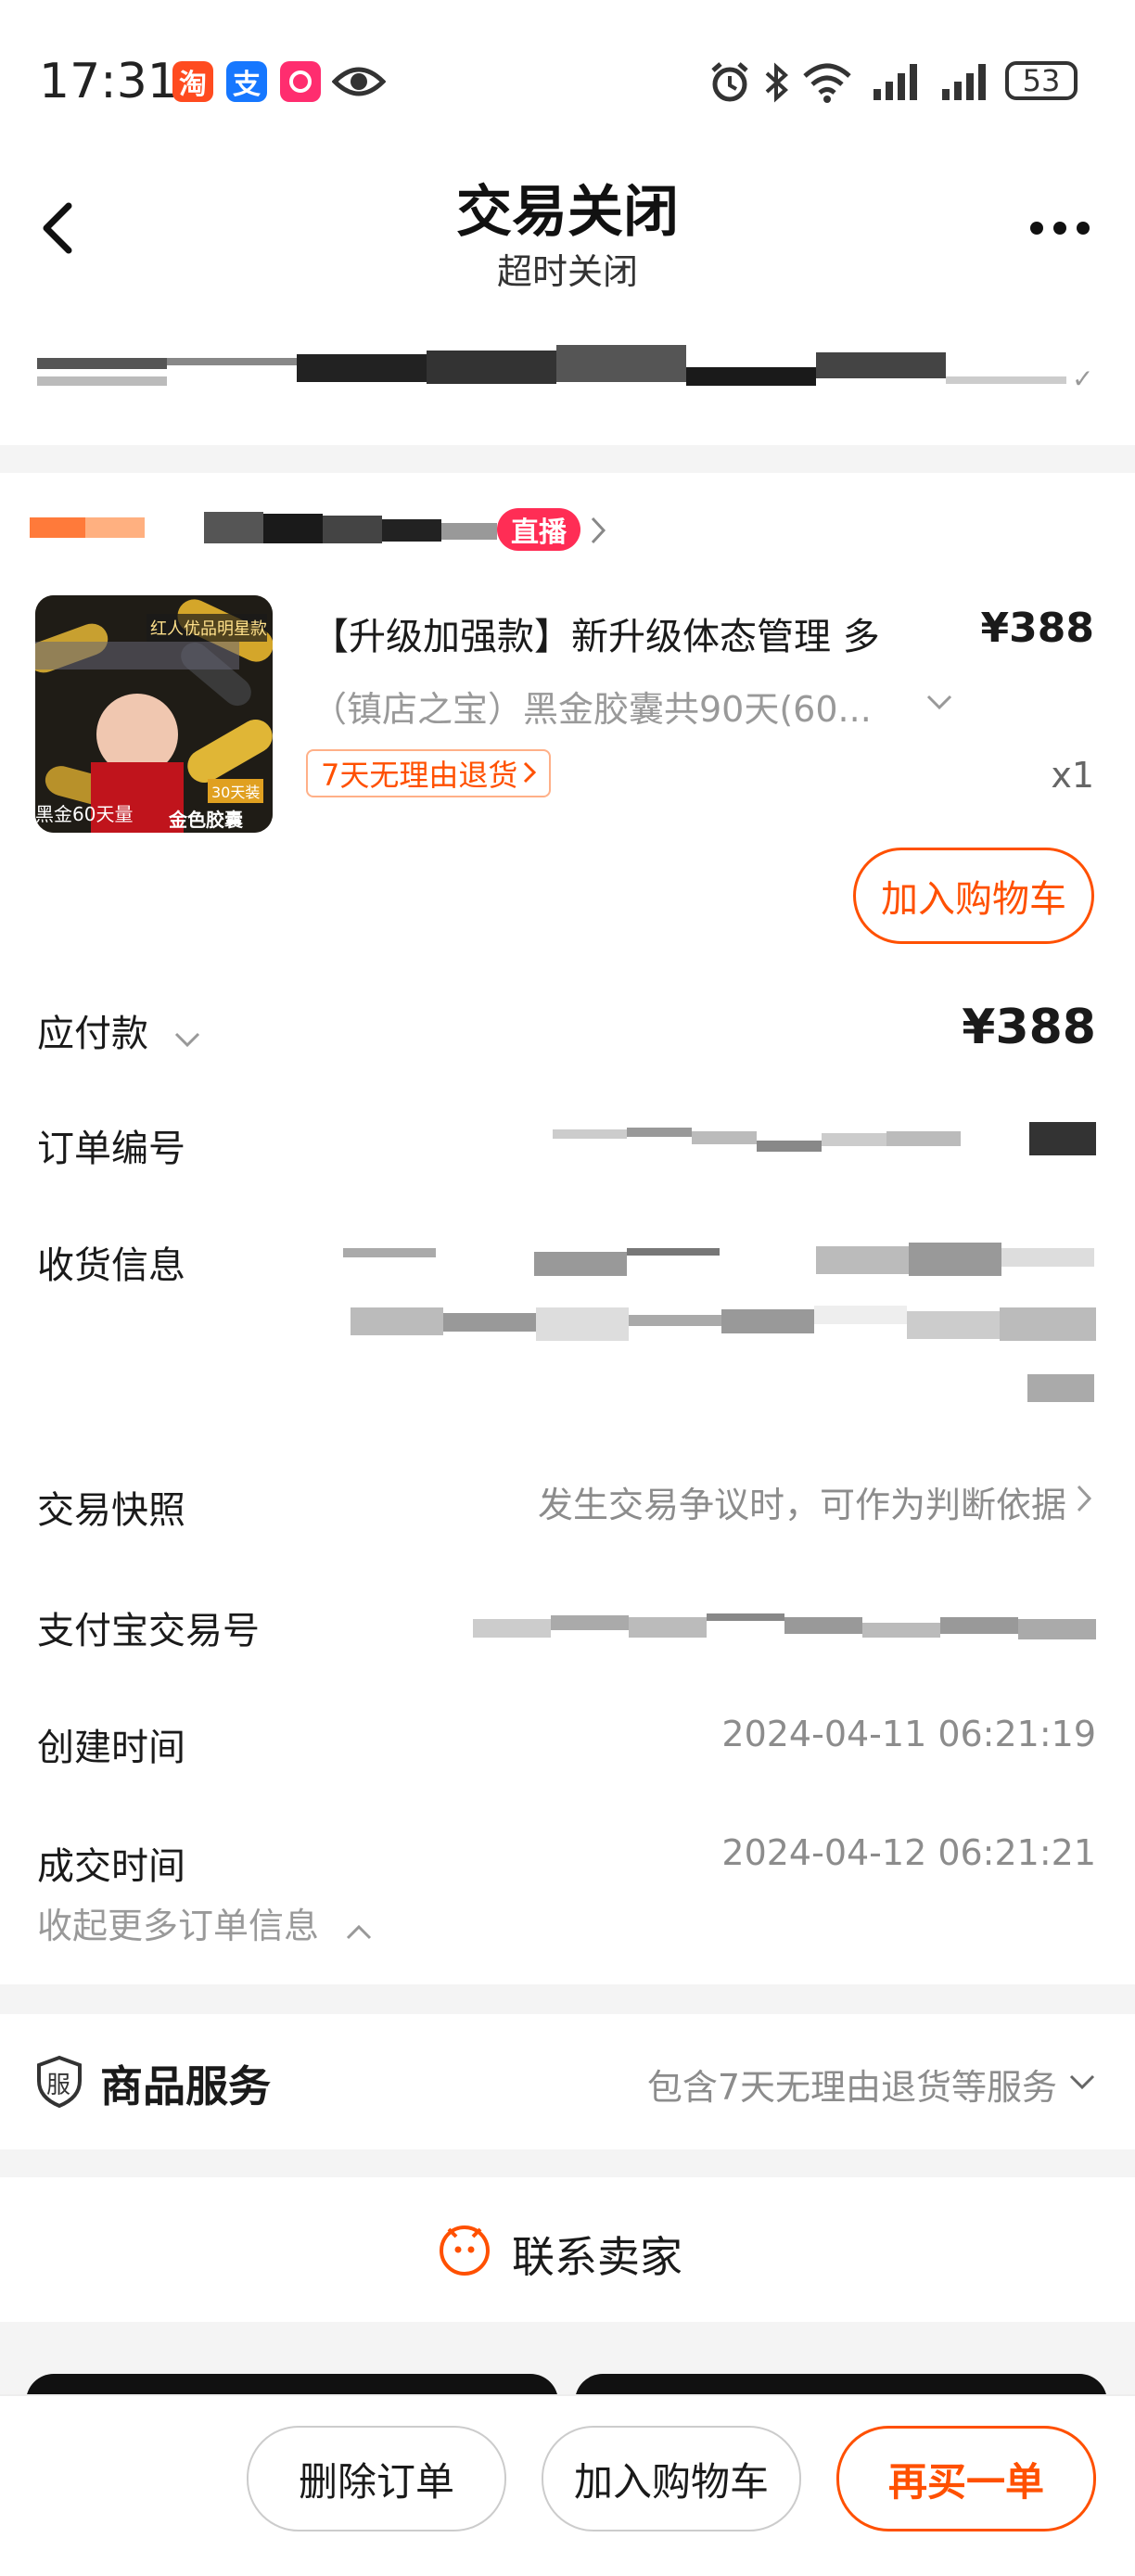 The image size is (1135, 2576). Describe the element at coordinates (420, 776) in the screenshot. I see `return-policy-label: 7天无理由退货` at that location.